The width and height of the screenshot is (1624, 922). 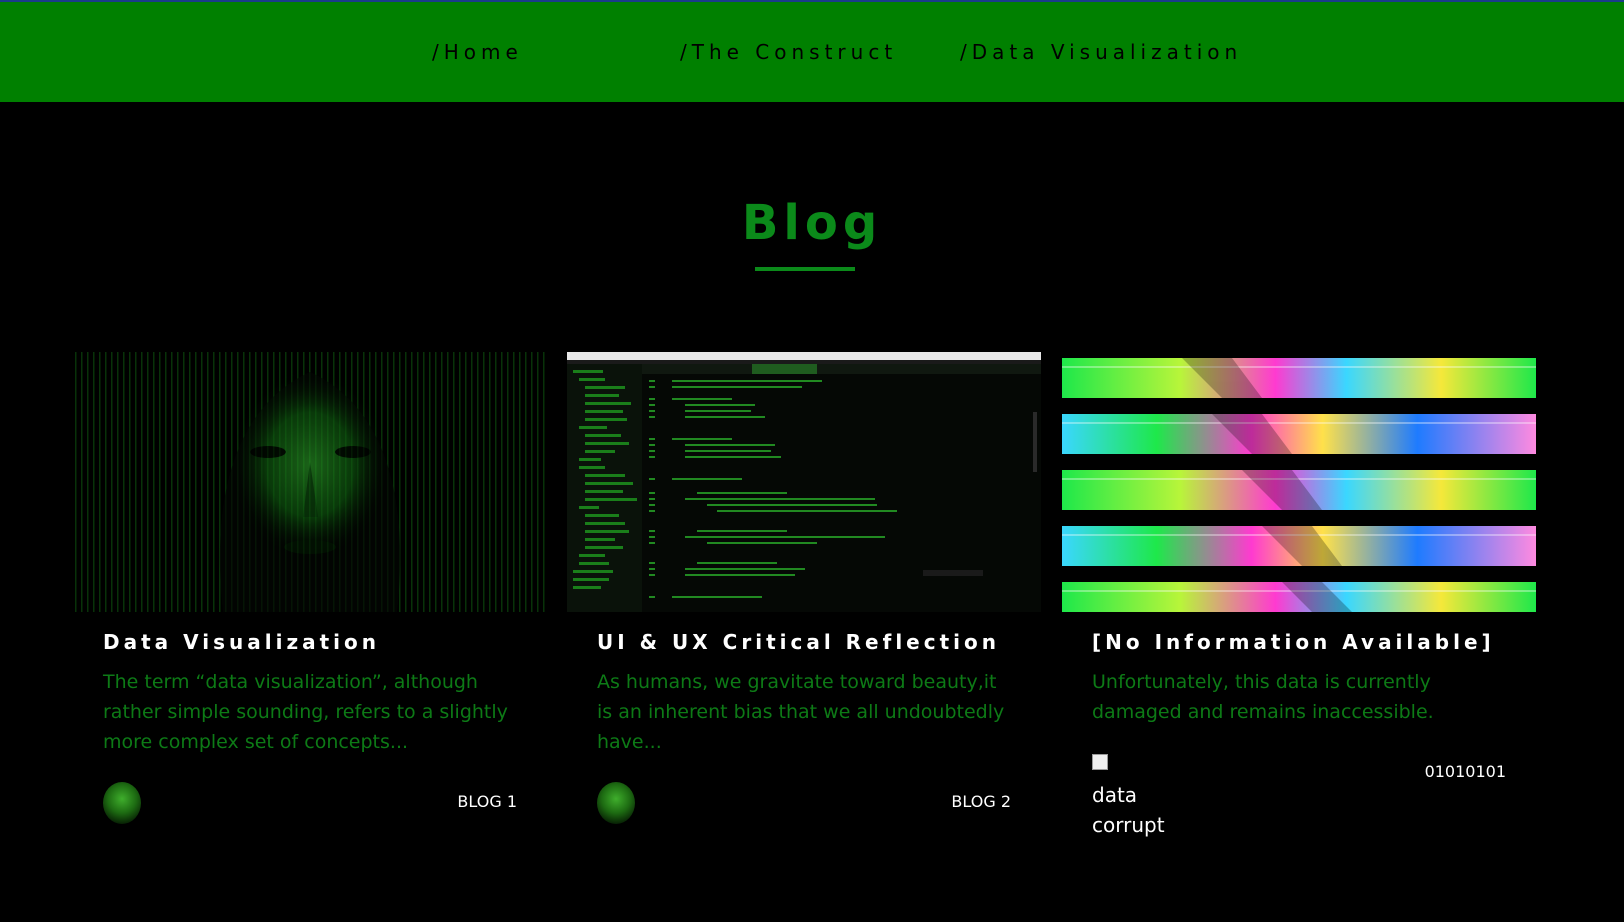 What do you see at coordinates (1465, 771) in the screenshot?
I see `card-tag: 01010101` at bounding box center [1465, 771].